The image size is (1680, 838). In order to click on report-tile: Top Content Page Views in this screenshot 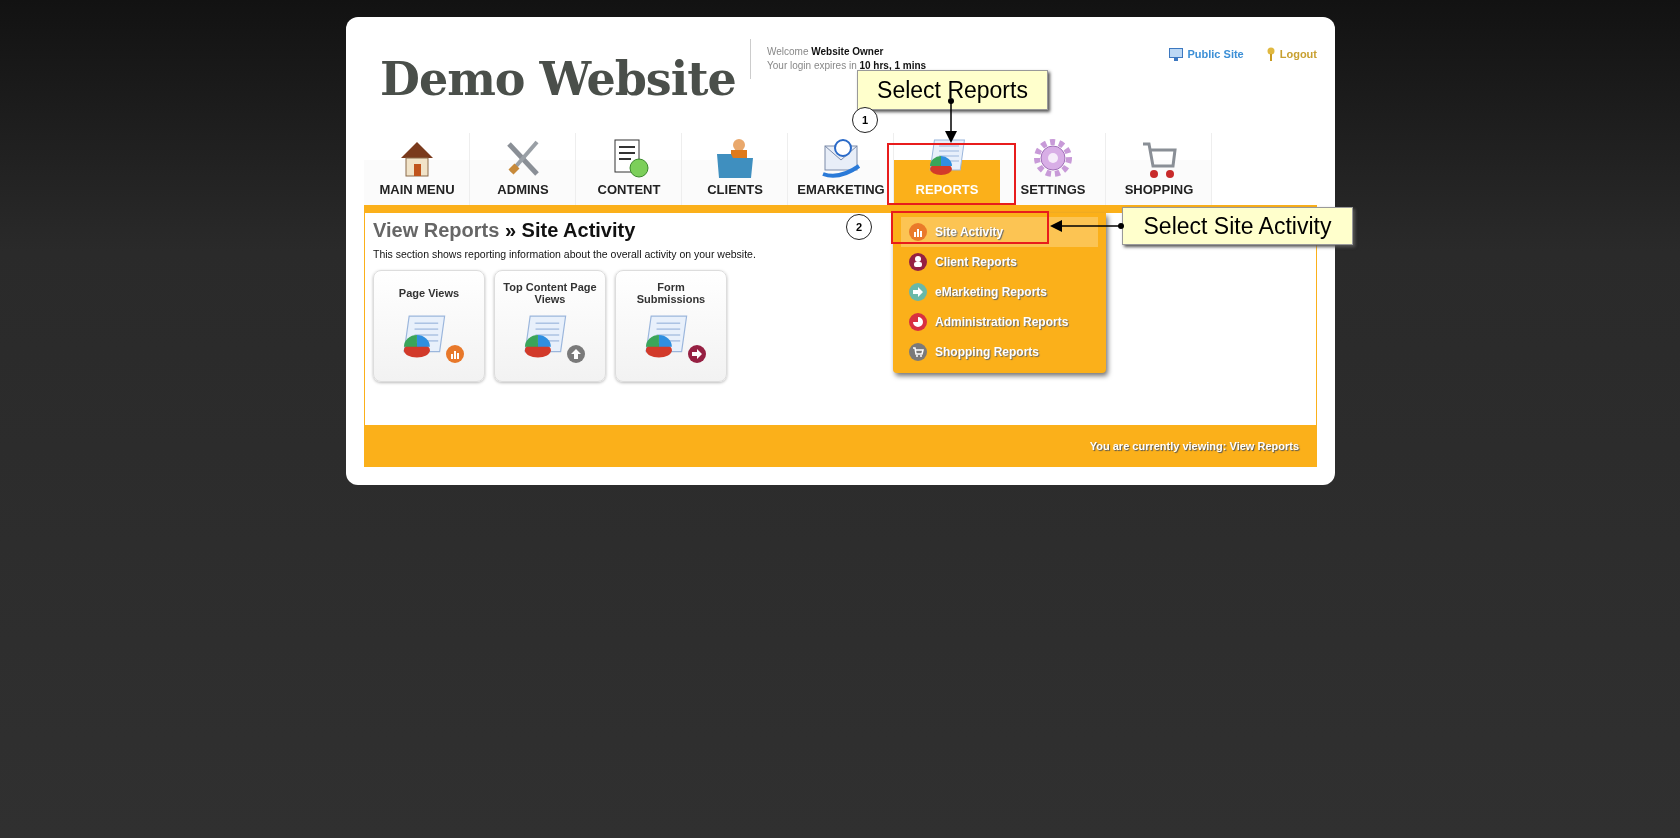, I will do `click(550, 326)`.